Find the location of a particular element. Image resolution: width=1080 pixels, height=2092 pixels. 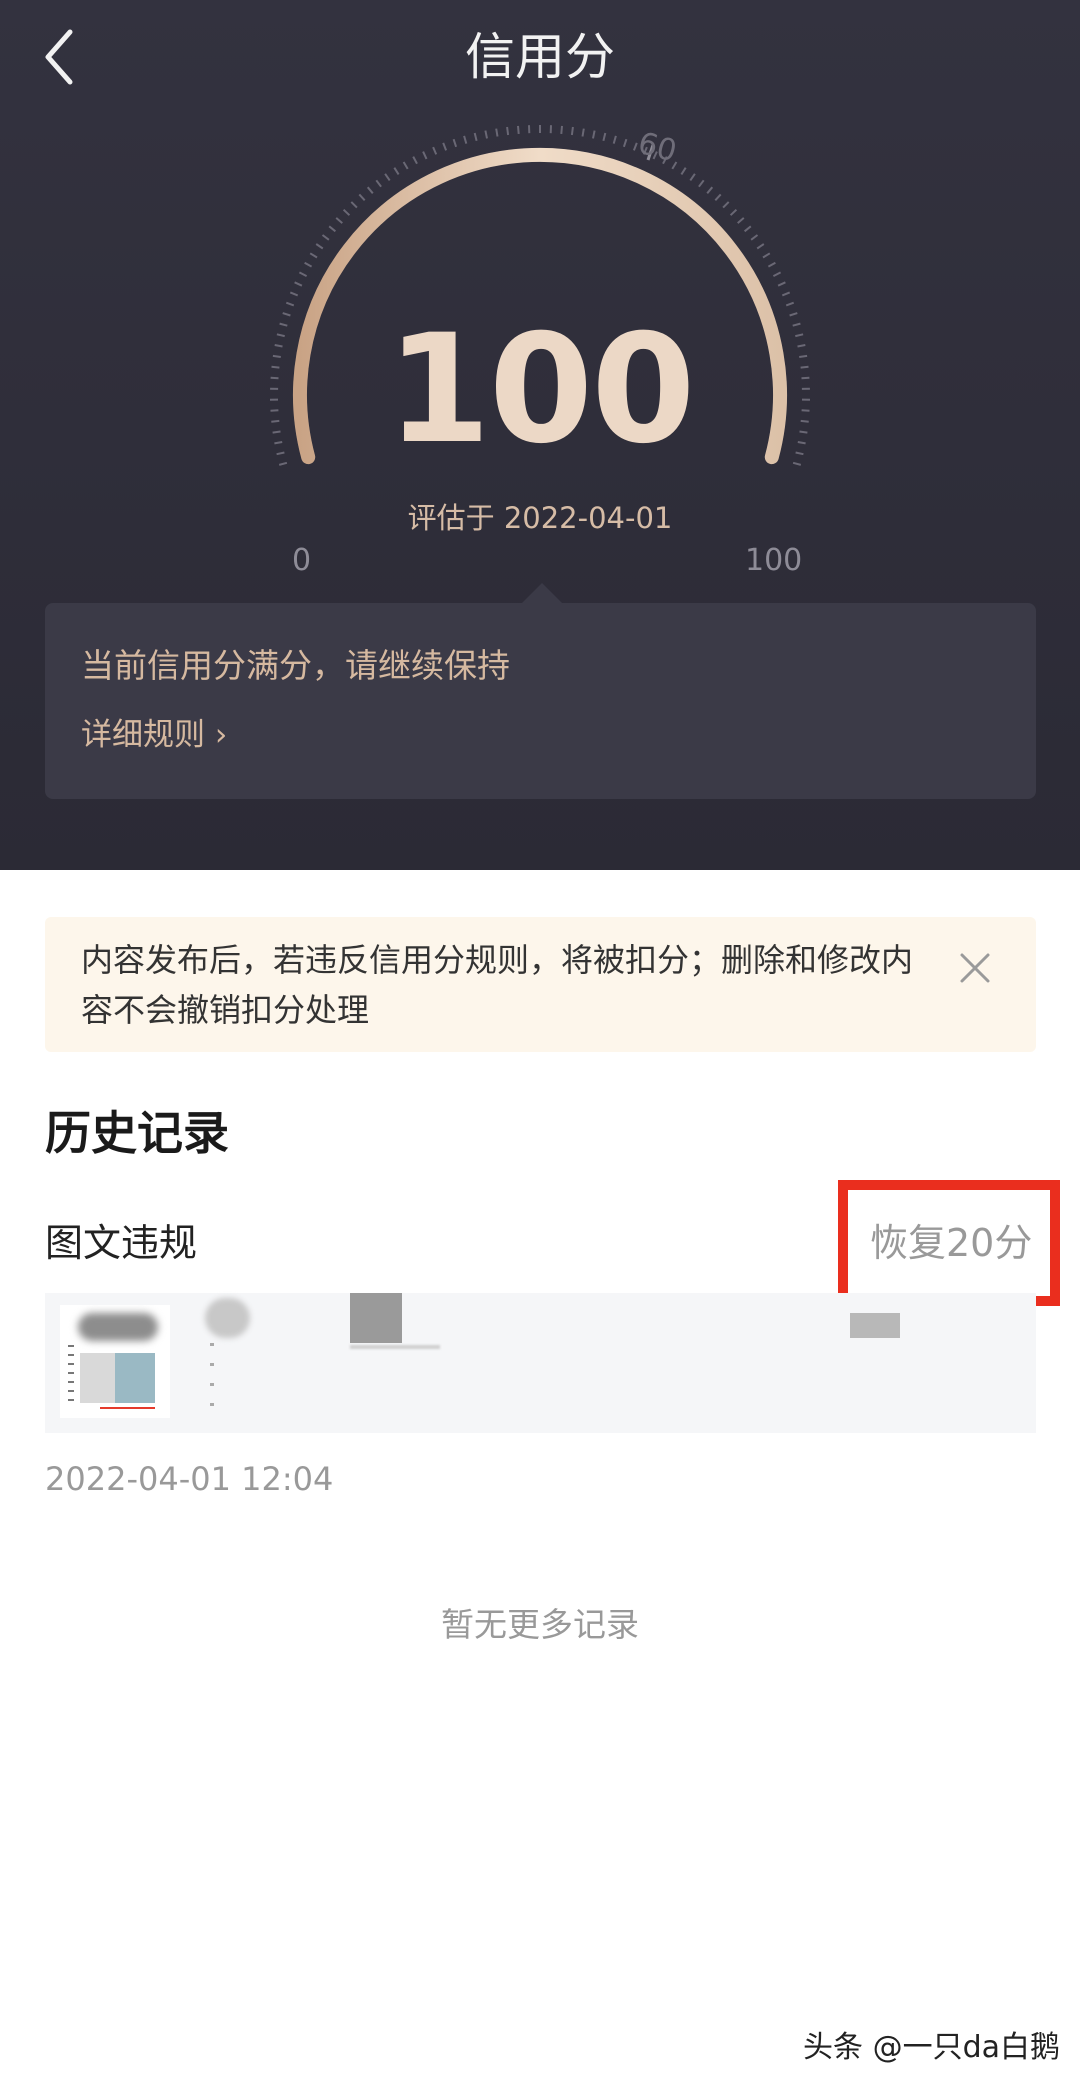

status-pointer is located at coordinates (542, 593).